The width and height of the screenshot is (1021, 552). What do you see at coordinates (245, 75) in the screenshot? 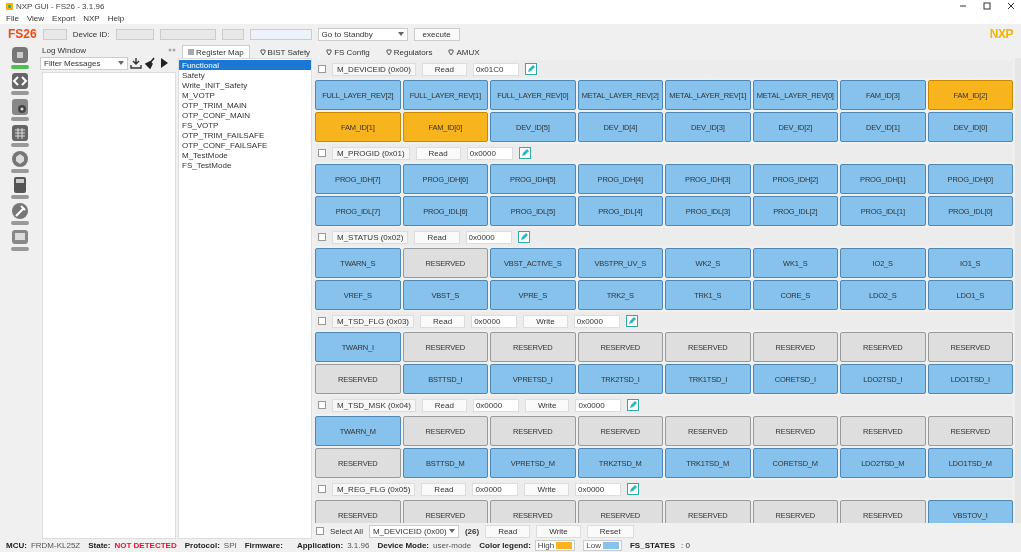
I see `register-group-item: Safety` at bounding box center [245, 75].